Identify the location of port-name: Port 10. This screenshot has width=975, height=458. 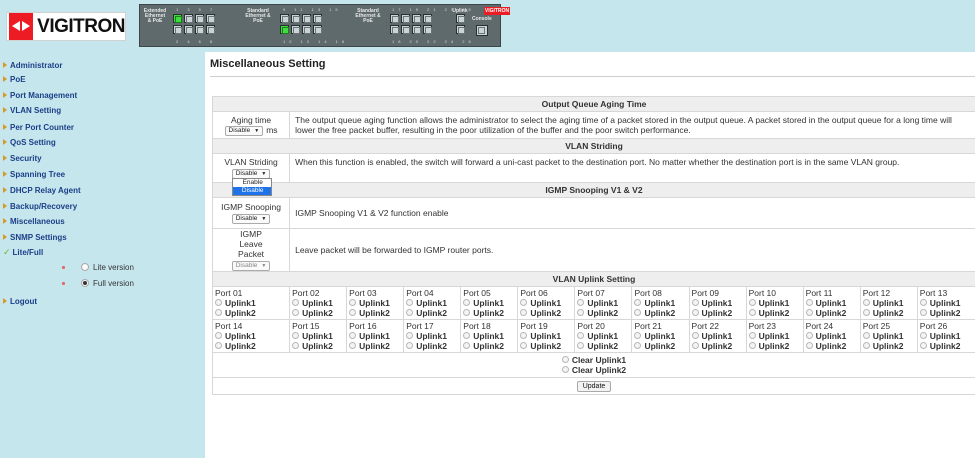
(762, 292).